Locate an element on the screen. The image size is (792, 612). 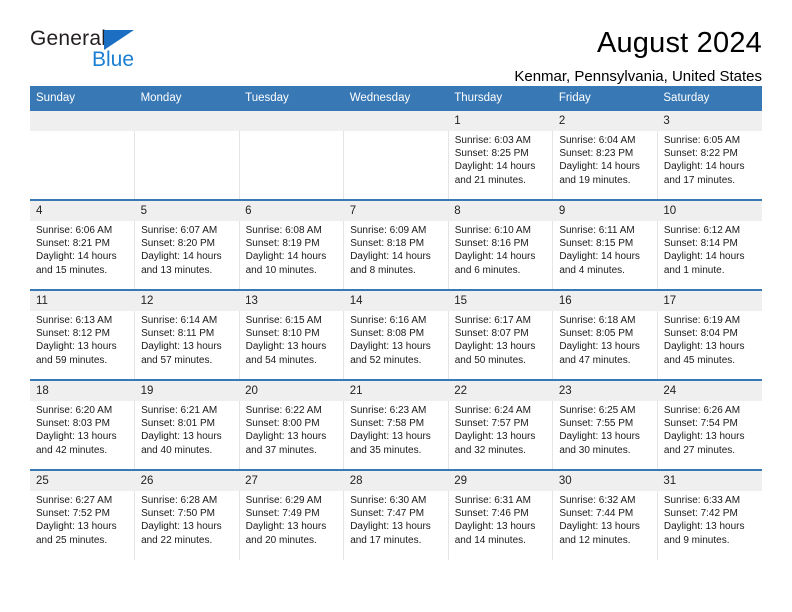
sunset-text: Sunset: 8:12 PM is located at coordinates (73, 334).